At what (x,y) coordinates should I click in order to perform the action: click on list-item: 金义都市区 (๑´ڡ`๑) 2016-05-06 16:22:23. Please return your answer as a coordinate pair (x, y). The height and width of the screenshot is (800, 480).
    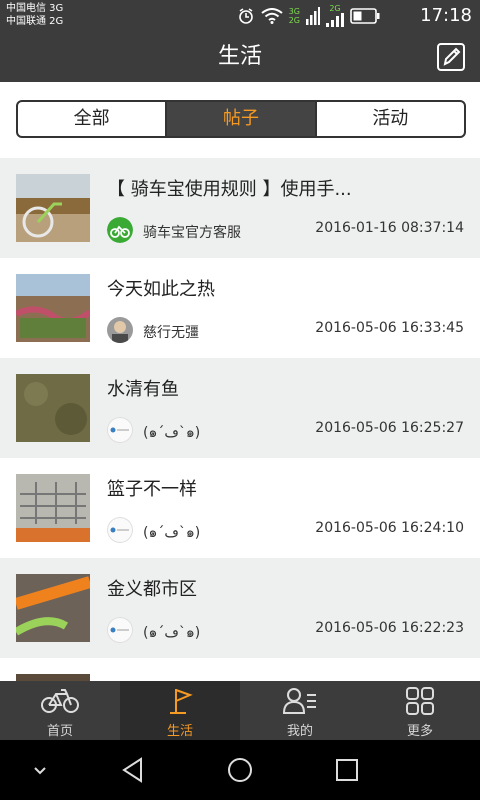
    Looking at the image, I should click on (240, 608).